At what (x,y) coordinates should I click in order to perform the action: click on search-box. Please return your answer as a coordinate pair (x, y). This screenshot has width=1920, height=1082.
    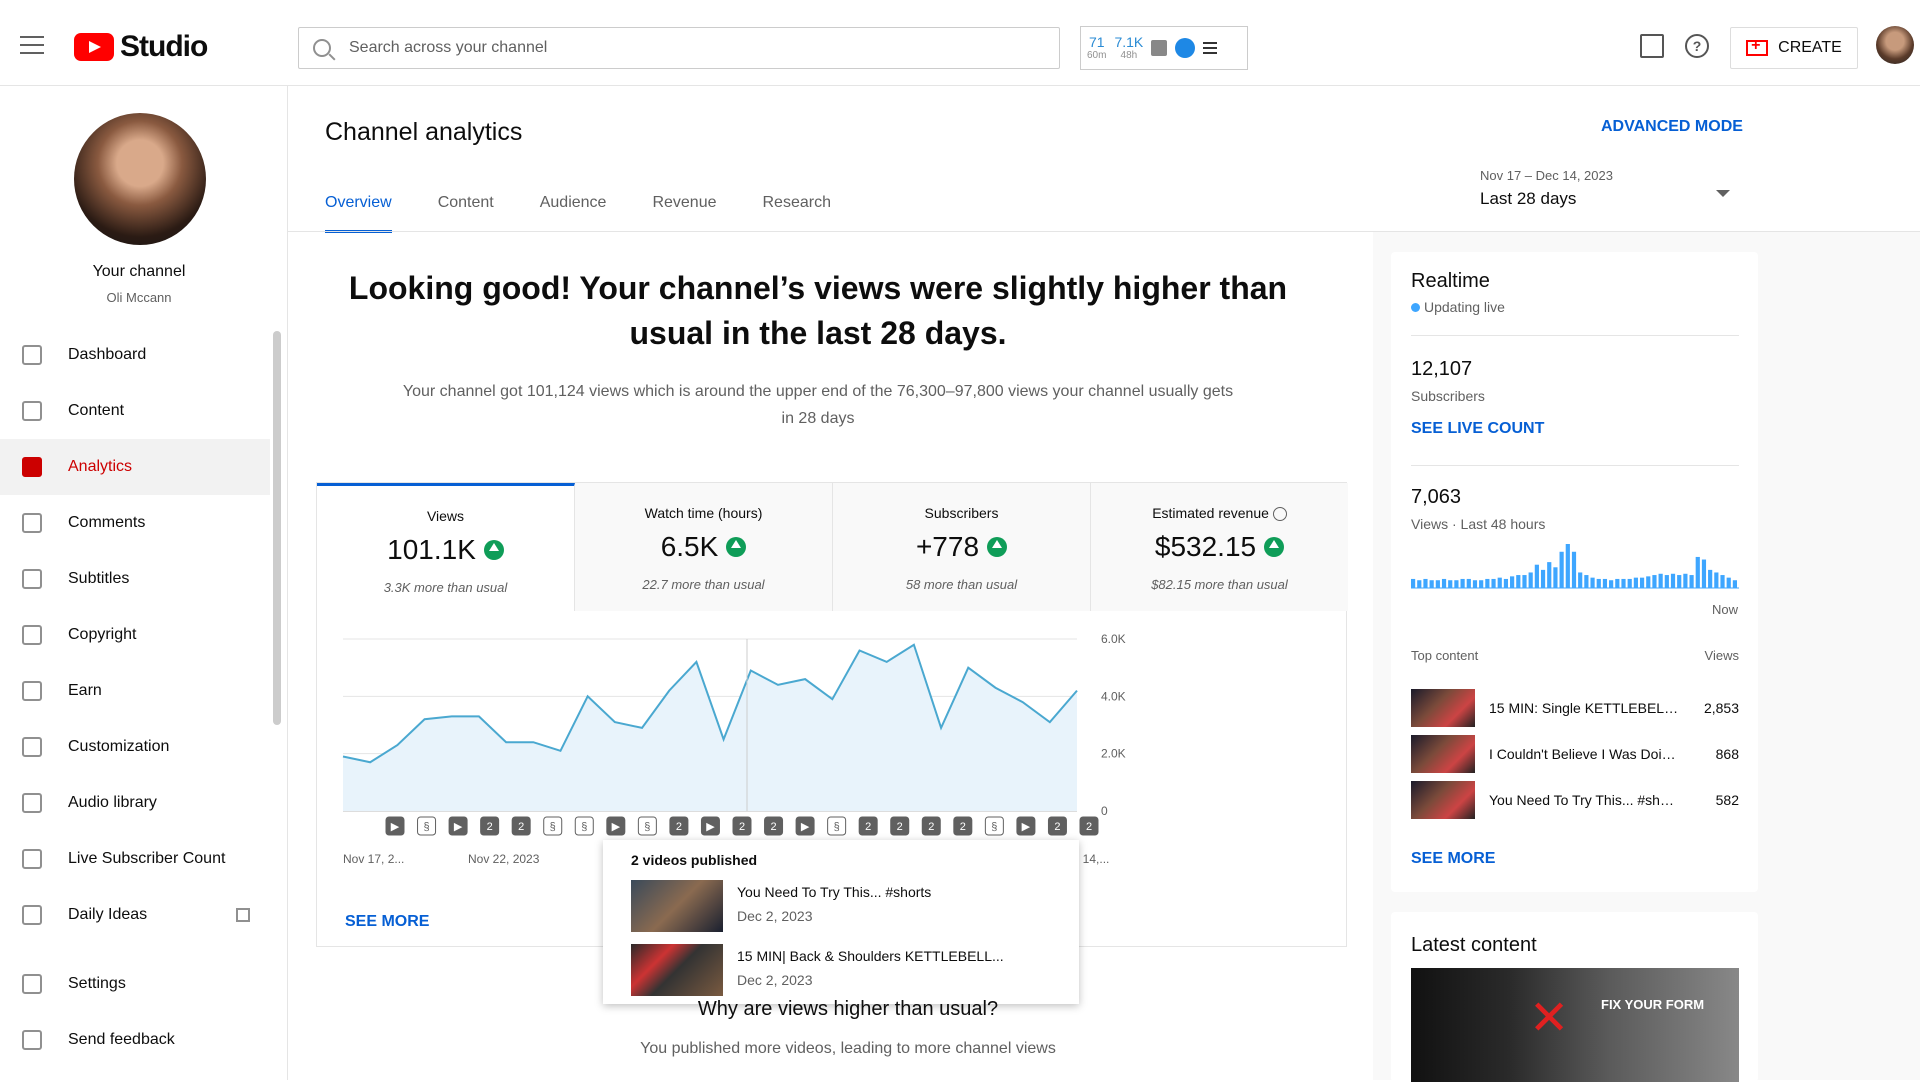
    Looking at the image, I should click on (679, 48).